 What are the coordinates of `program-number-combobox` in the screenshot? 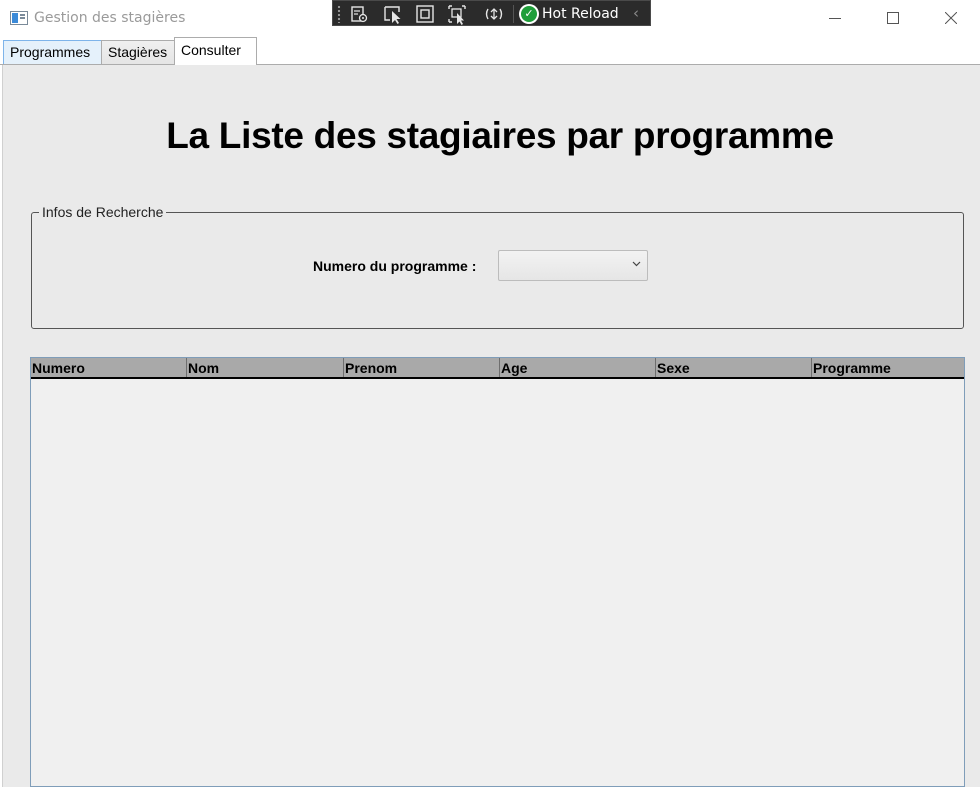 It's located at (573, 265).